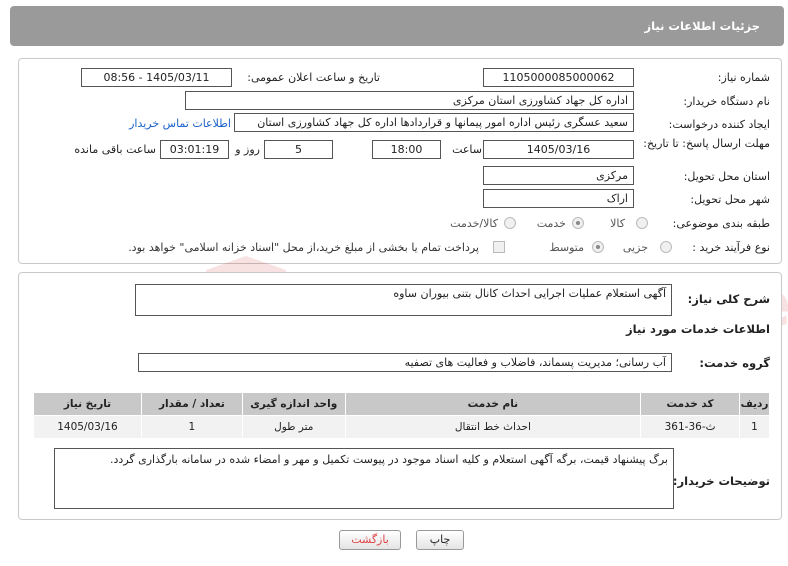  Describe the element at coordinates (578, 223) in the screenshot. I see `category-radio-service` at that location.